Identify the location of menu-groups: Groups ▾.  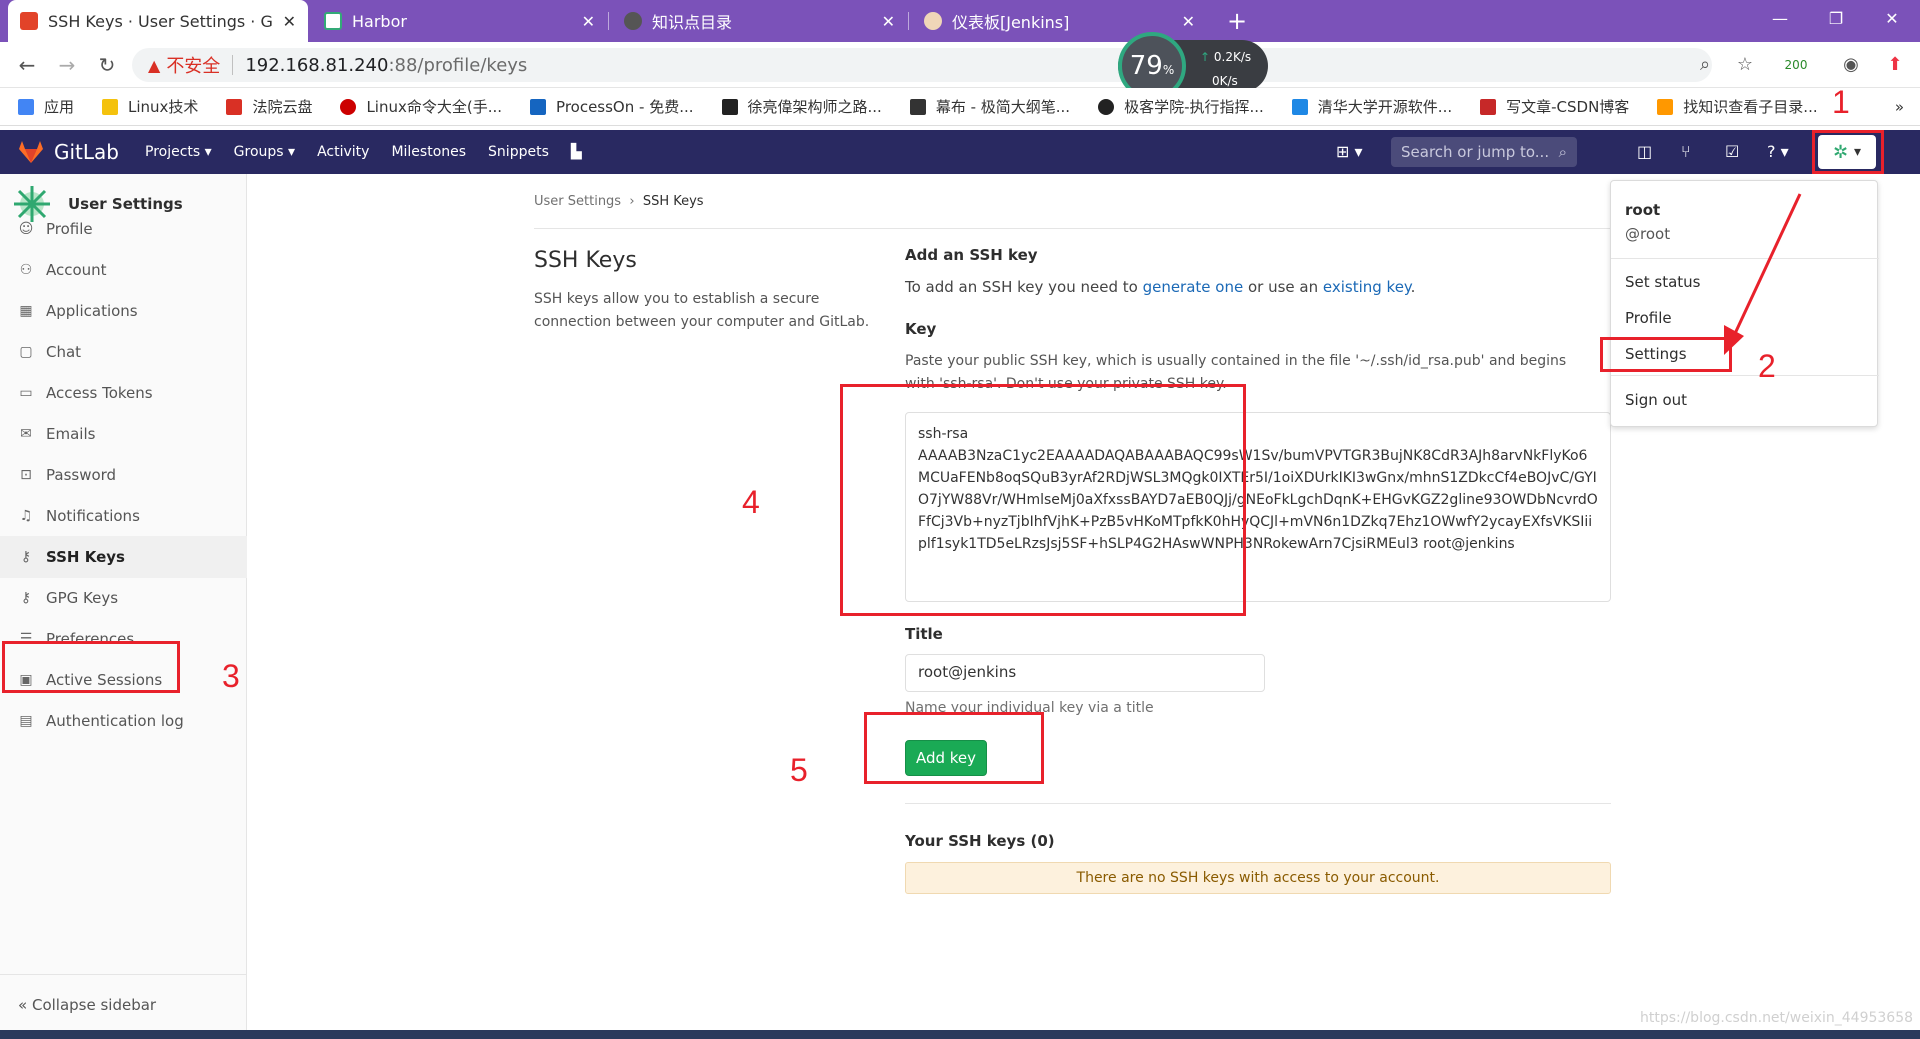
(264, 152).